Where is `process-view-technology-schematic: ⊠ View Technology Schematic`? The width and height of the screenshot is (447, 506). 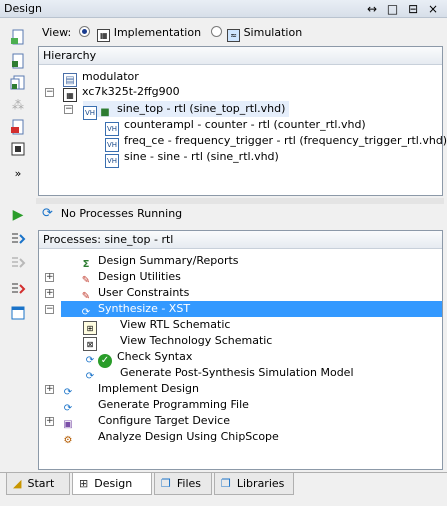
process-view-technology-schematic: ⊠ View Technology Schematic is located at coordinates (177, 342).